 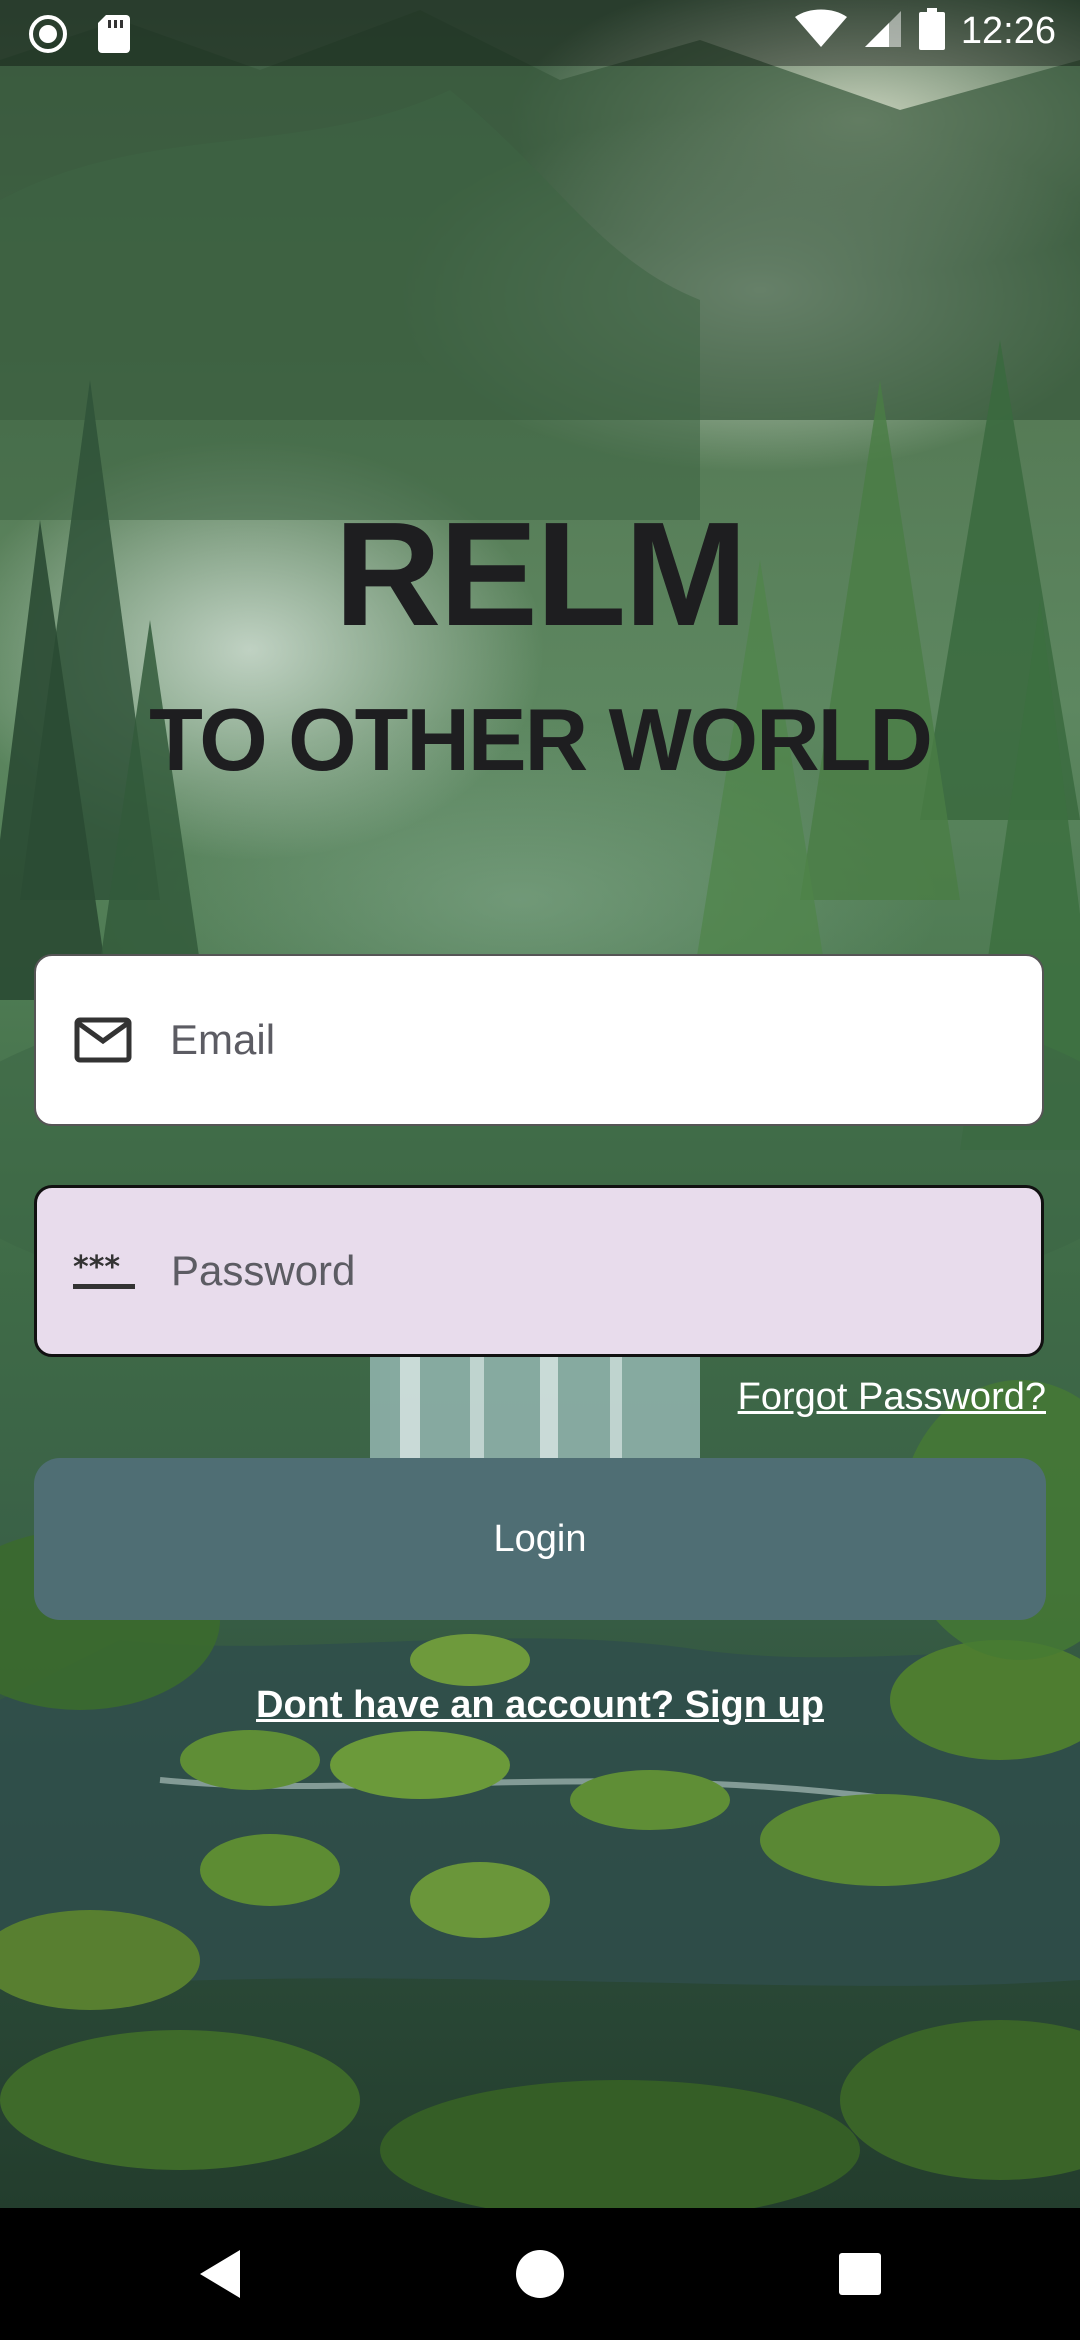 I want to click on home-icon, so click(x=540, y=2274).